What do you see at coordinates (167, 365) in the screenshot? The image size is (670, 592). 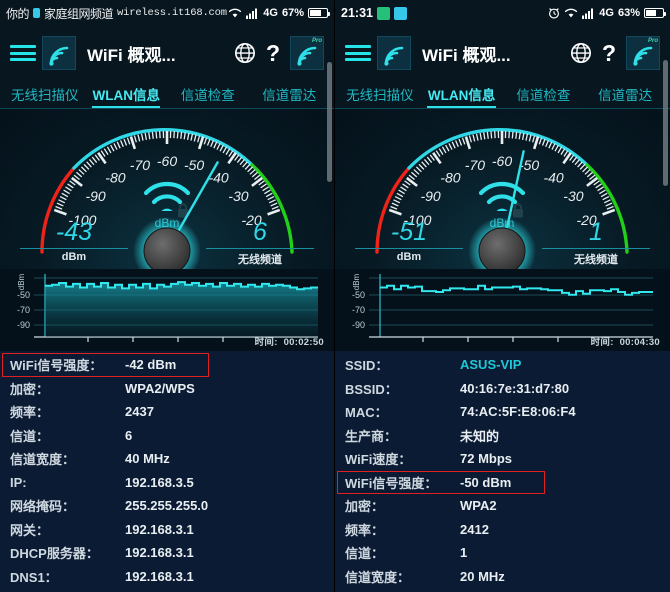 I see `info-row: WiFi信号强度： -42 dBm` at bounding box center [167, 365].